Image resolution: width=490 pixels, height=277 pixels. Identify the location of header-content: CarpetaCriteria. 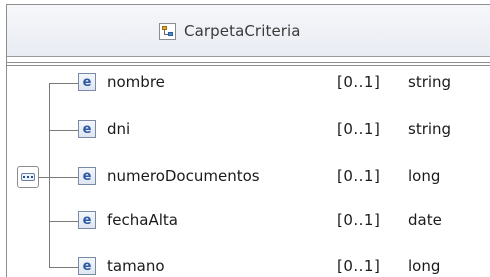
(230, 31).